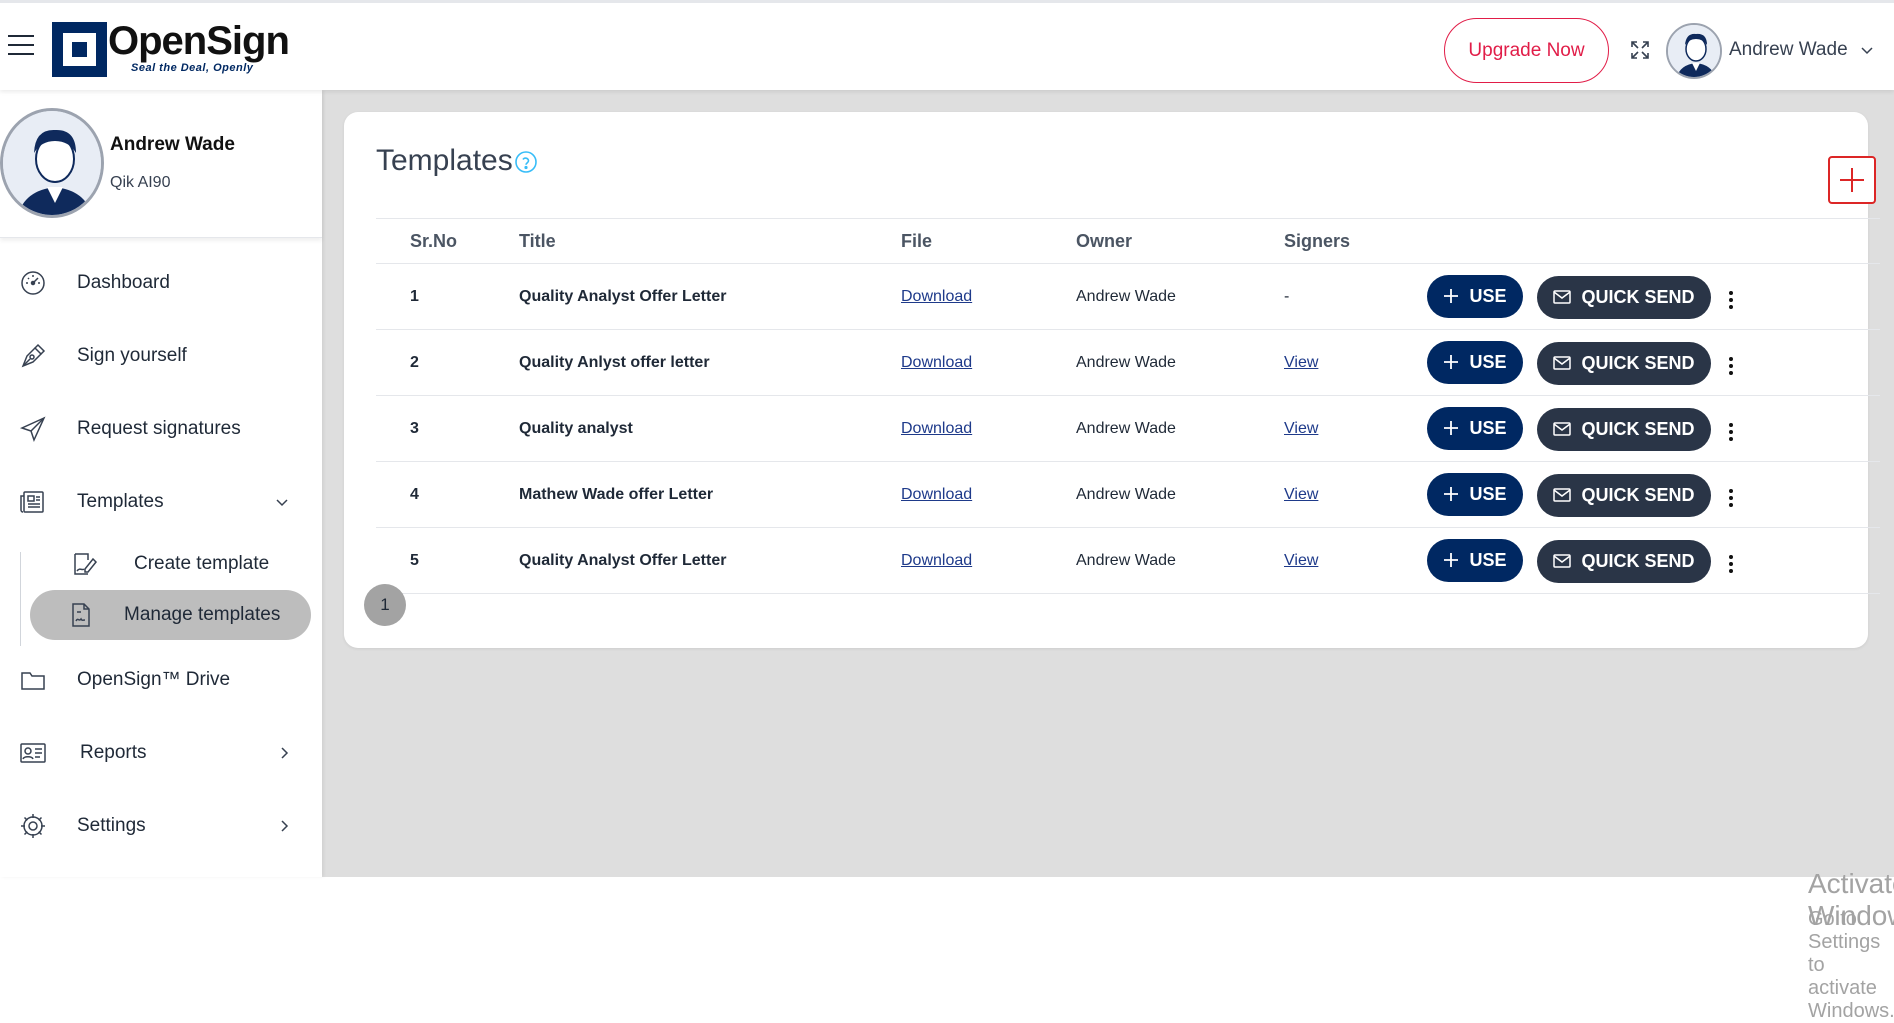  Describe the element at coordinates (1640, 50) in the screenshot. I see `fullscreen-icon` at that location.